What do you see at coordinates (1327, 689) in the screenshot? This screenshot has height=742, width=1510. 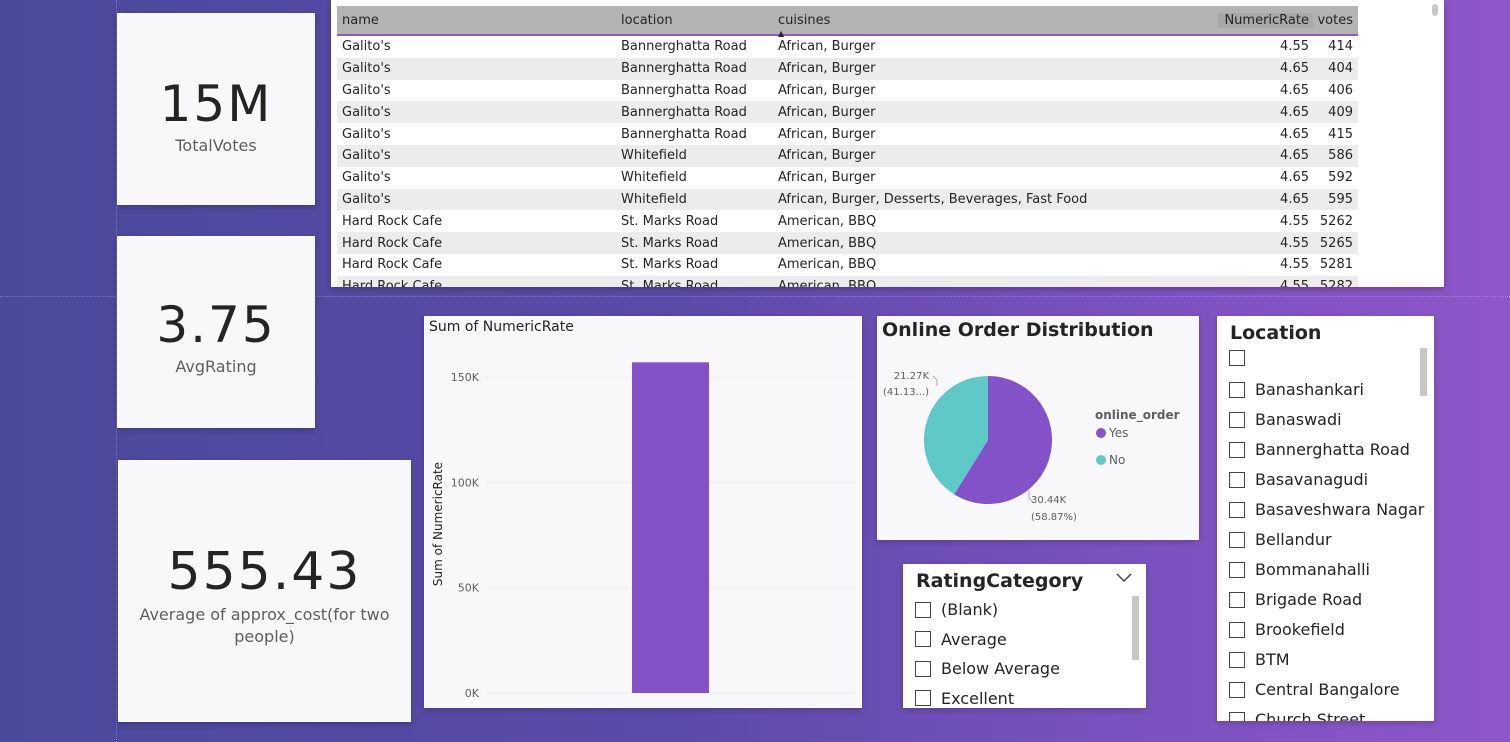 I see `slicer-item-label: Central Bangalore` at bounding box center [1327, 689].